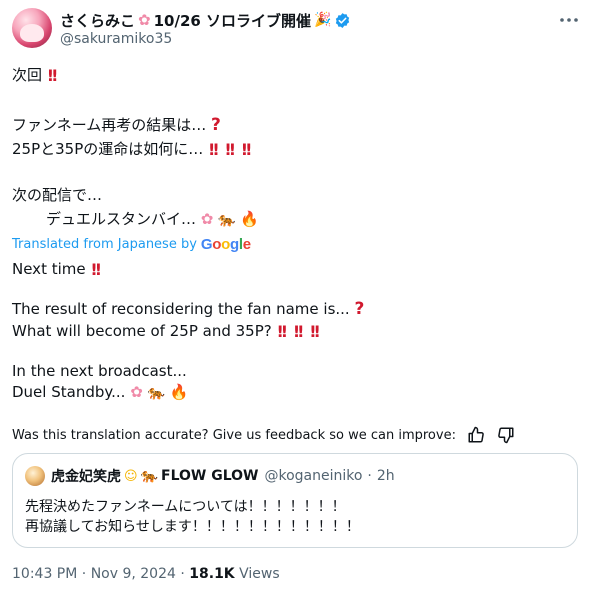 The width and height of the screenshot is (599, 594). I want to click on original-line-2: ファンネーム再考の結果は… ?, so click(116, 124).